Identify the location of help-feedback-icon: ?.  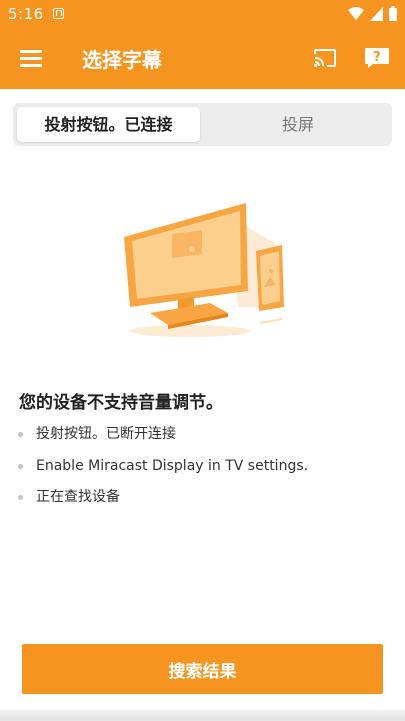
(377, 58).